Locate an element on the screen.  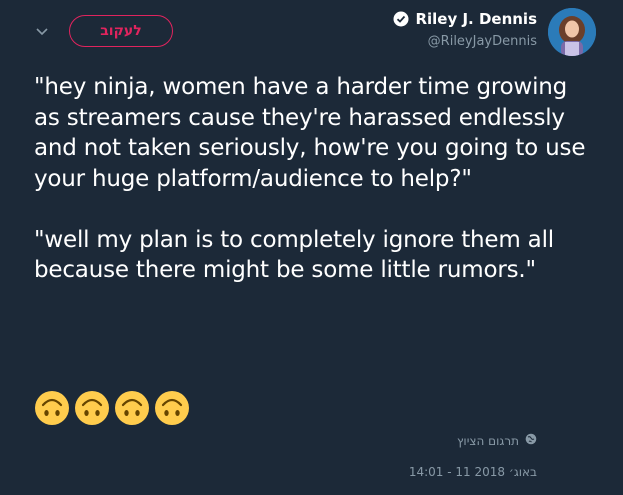
translate-tweet-link: תרגום הציוץ is located at coordinates (497, 440).